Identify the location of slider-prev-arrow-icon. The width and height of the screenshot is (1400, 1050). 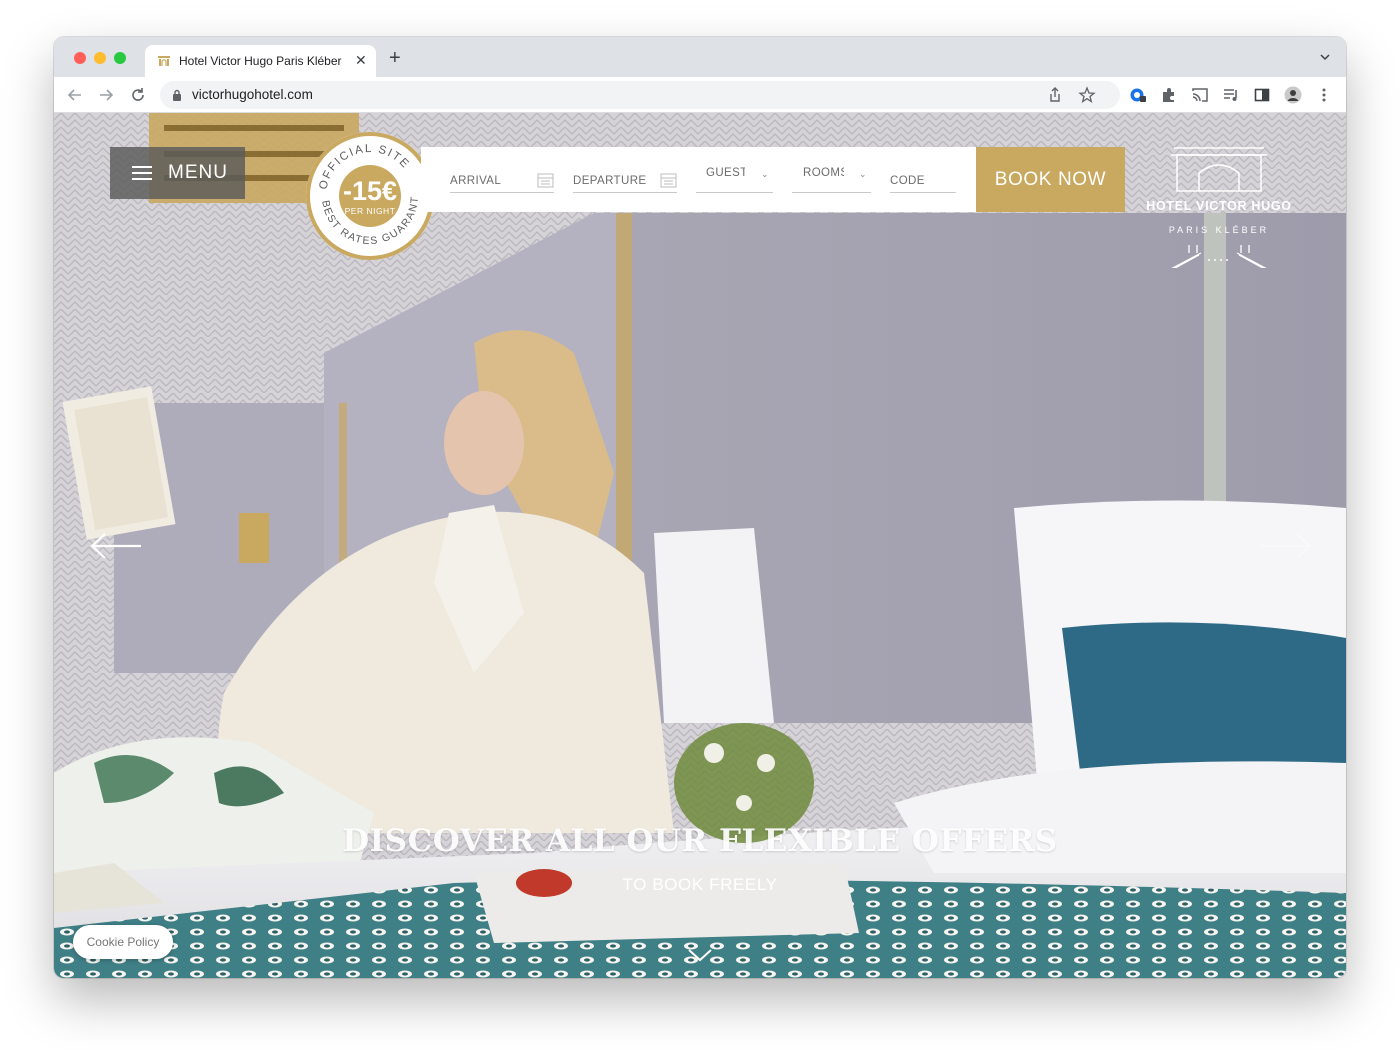
(116, 546).